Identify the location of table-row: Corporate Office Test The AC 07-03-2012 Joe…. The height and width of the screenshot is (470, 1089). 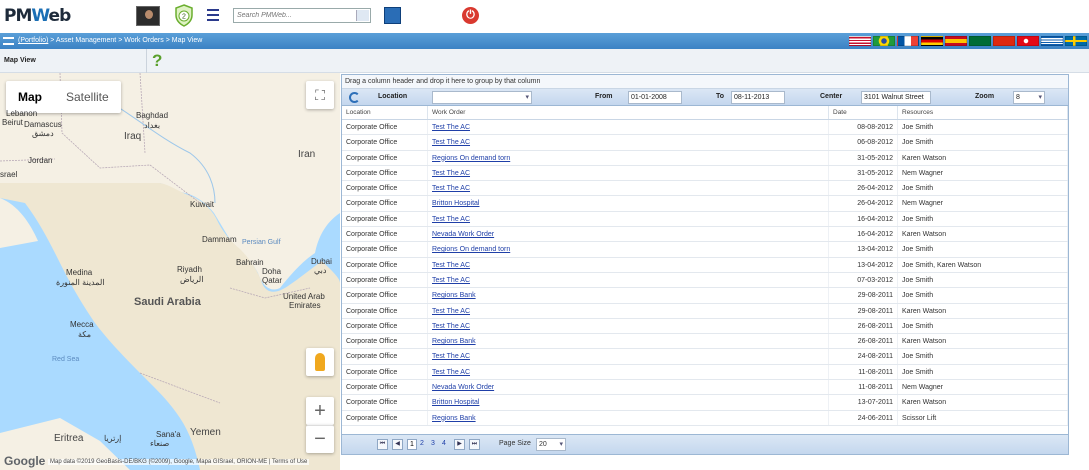
(705, 280).